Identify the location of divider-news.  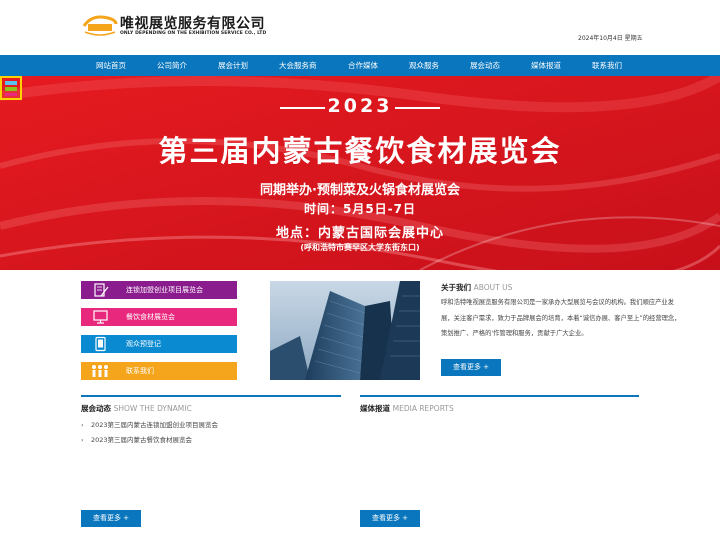
(211, 396).